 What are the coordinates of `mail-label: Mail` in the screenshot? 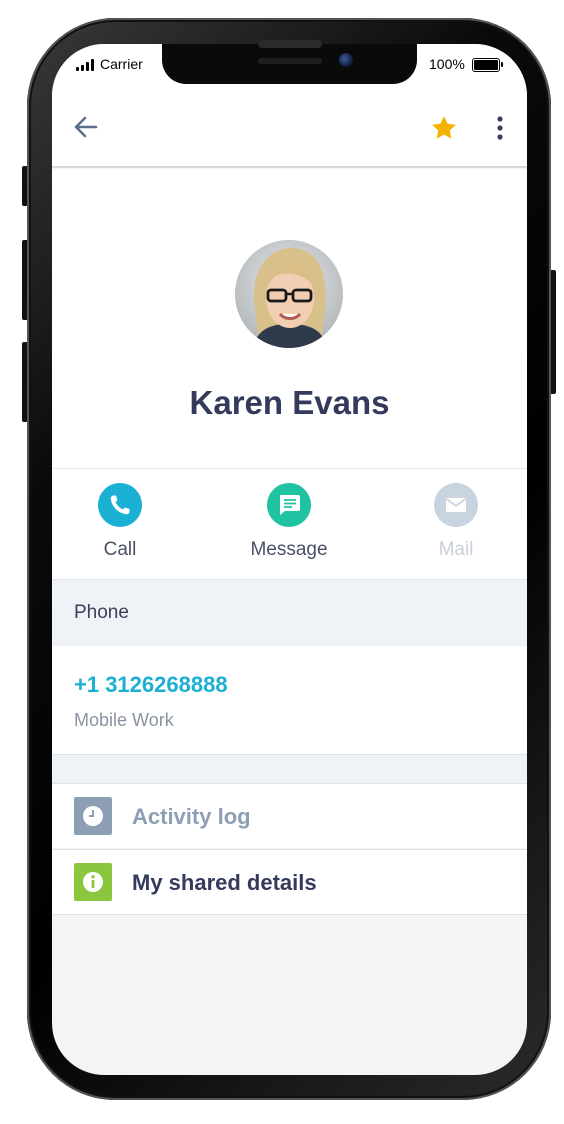 It's located at (456, 549).